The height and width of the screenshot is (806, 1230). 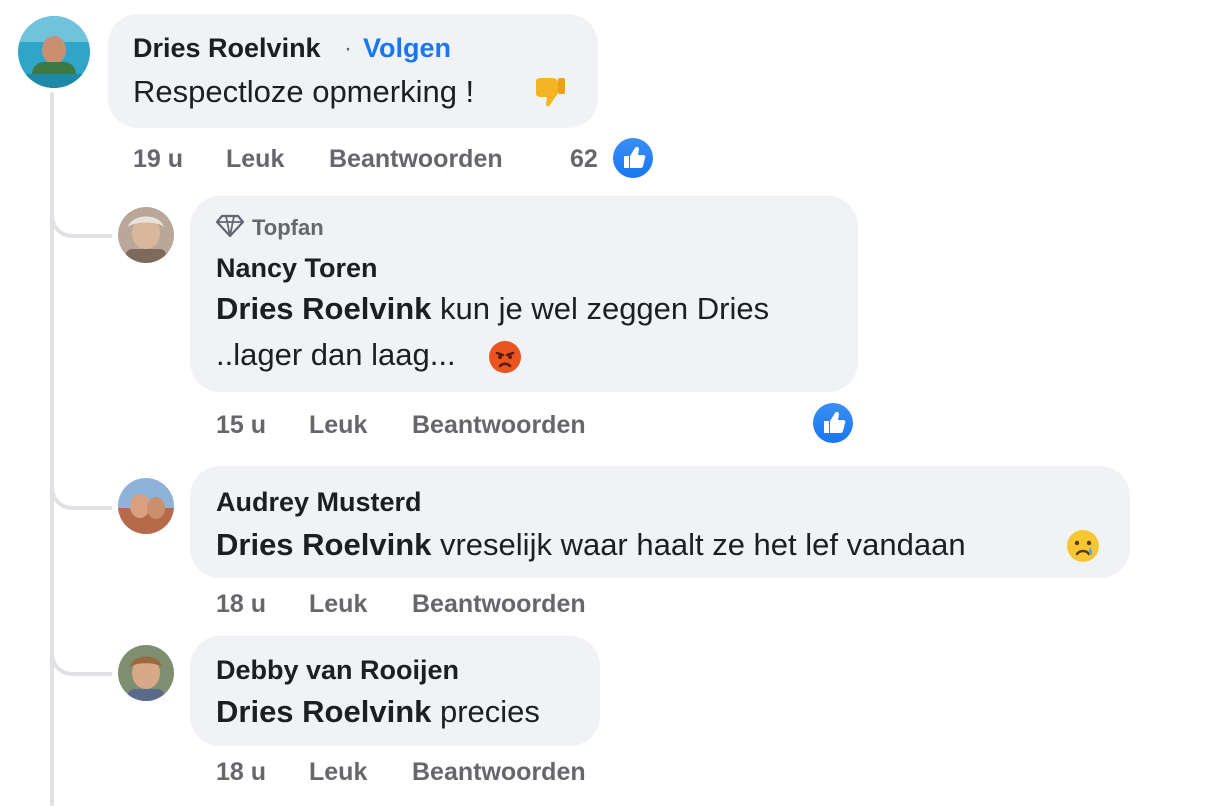 I want to click on follow-link: Volgen, so click(x=407, y=48).